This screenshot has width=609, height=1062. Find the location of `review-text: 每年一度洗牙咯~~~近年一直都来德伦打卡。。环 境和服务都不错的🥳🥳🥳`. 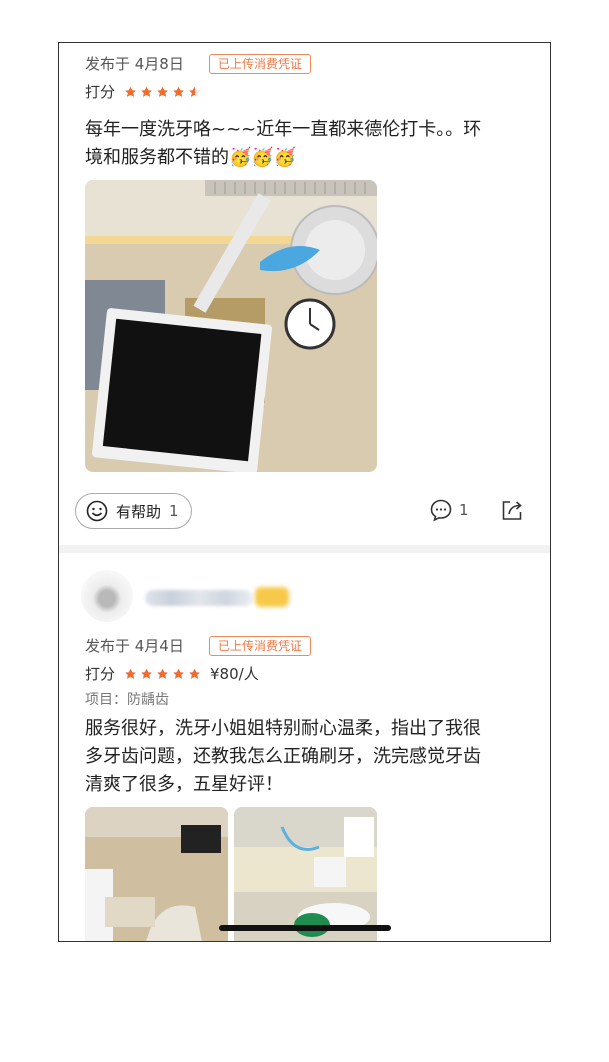

review-text: 每年一度洗牙咯~~~近年一直都来德伦打卡。。环 境和服务都不错的🥳🥳🥳 is located at coordinates (305, 144).